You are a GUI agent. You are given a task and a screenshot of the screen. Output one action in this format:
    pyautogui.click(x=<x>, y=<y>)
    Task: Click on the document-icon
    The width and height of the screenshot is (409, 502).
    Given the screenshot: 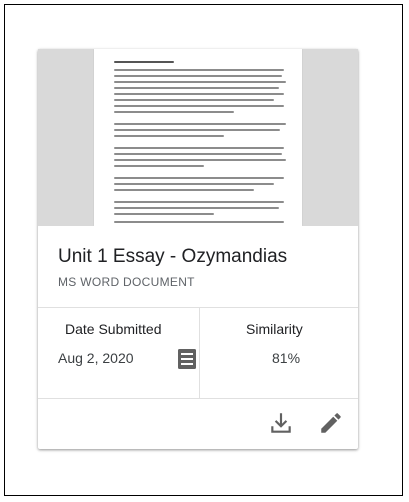 What is the action you would take?
    pyautogui.click(x=187, y=359)
    